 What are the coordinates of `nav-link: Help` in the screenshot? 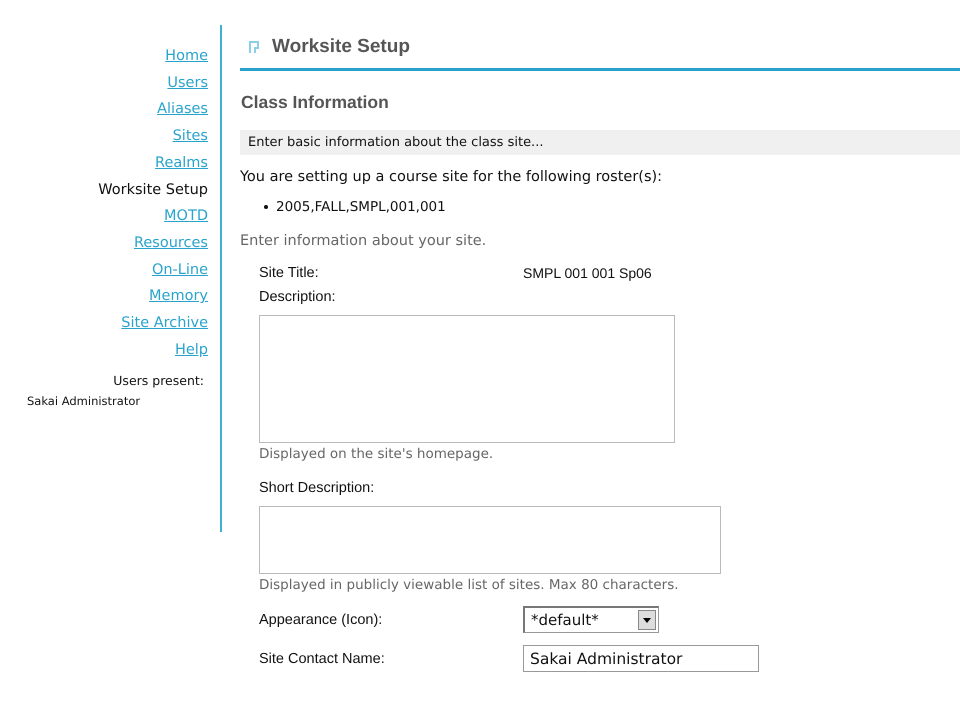 It's located at (191, 350).